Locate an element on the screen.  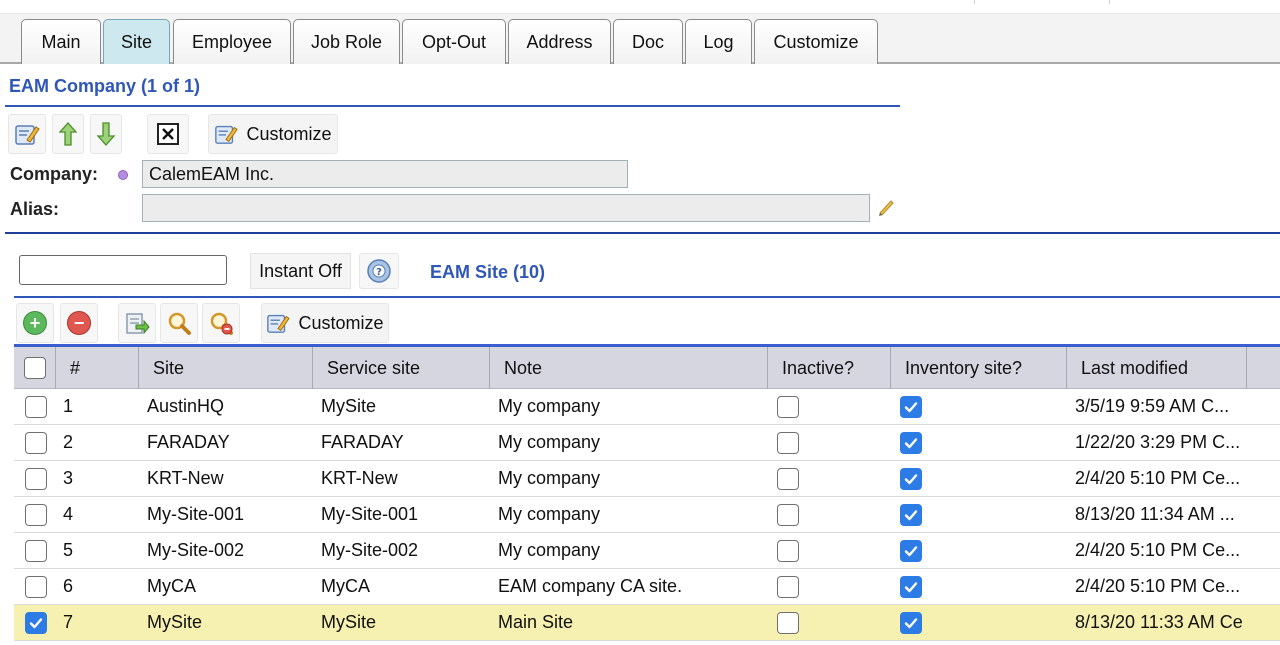
add-button: + is located at coordinates (35, 323).